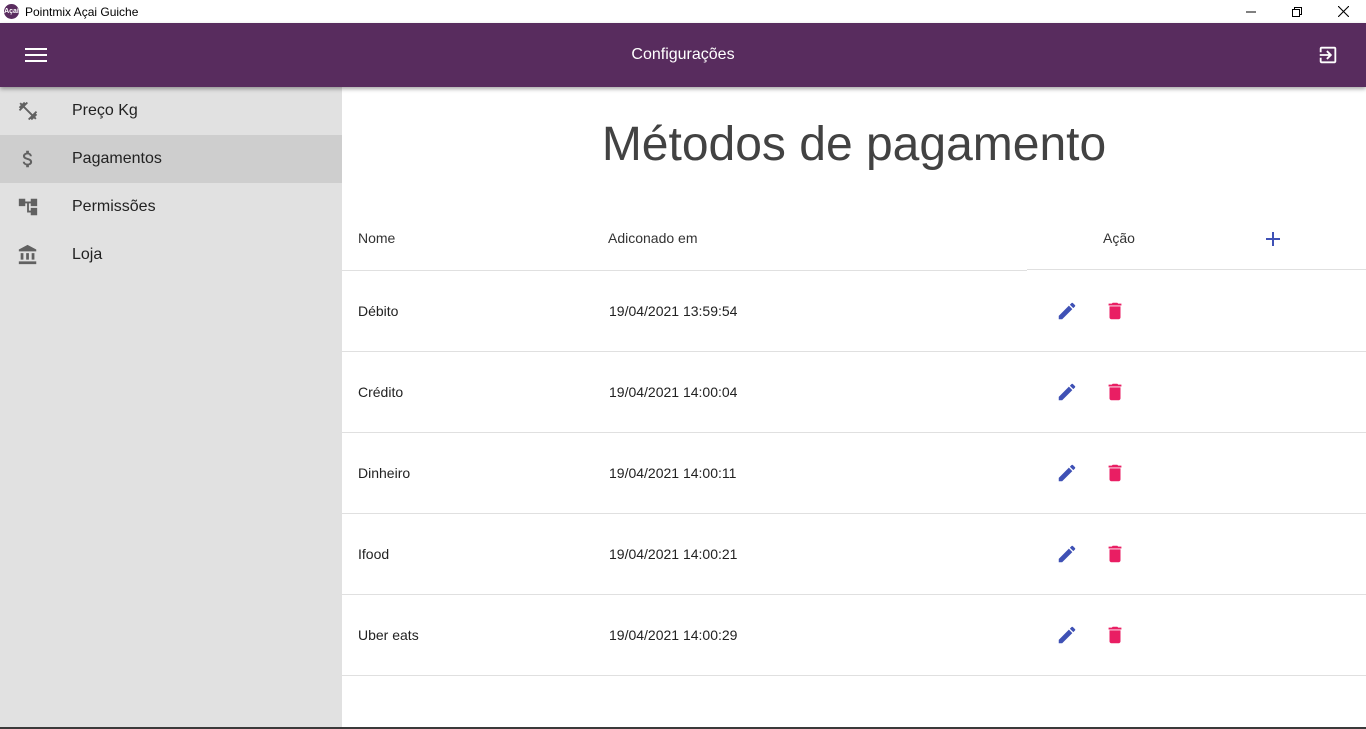 The height and width of the screenshot is (729, 1366). I want to click on sidebar-item-label: Loja, so click(87, 254).